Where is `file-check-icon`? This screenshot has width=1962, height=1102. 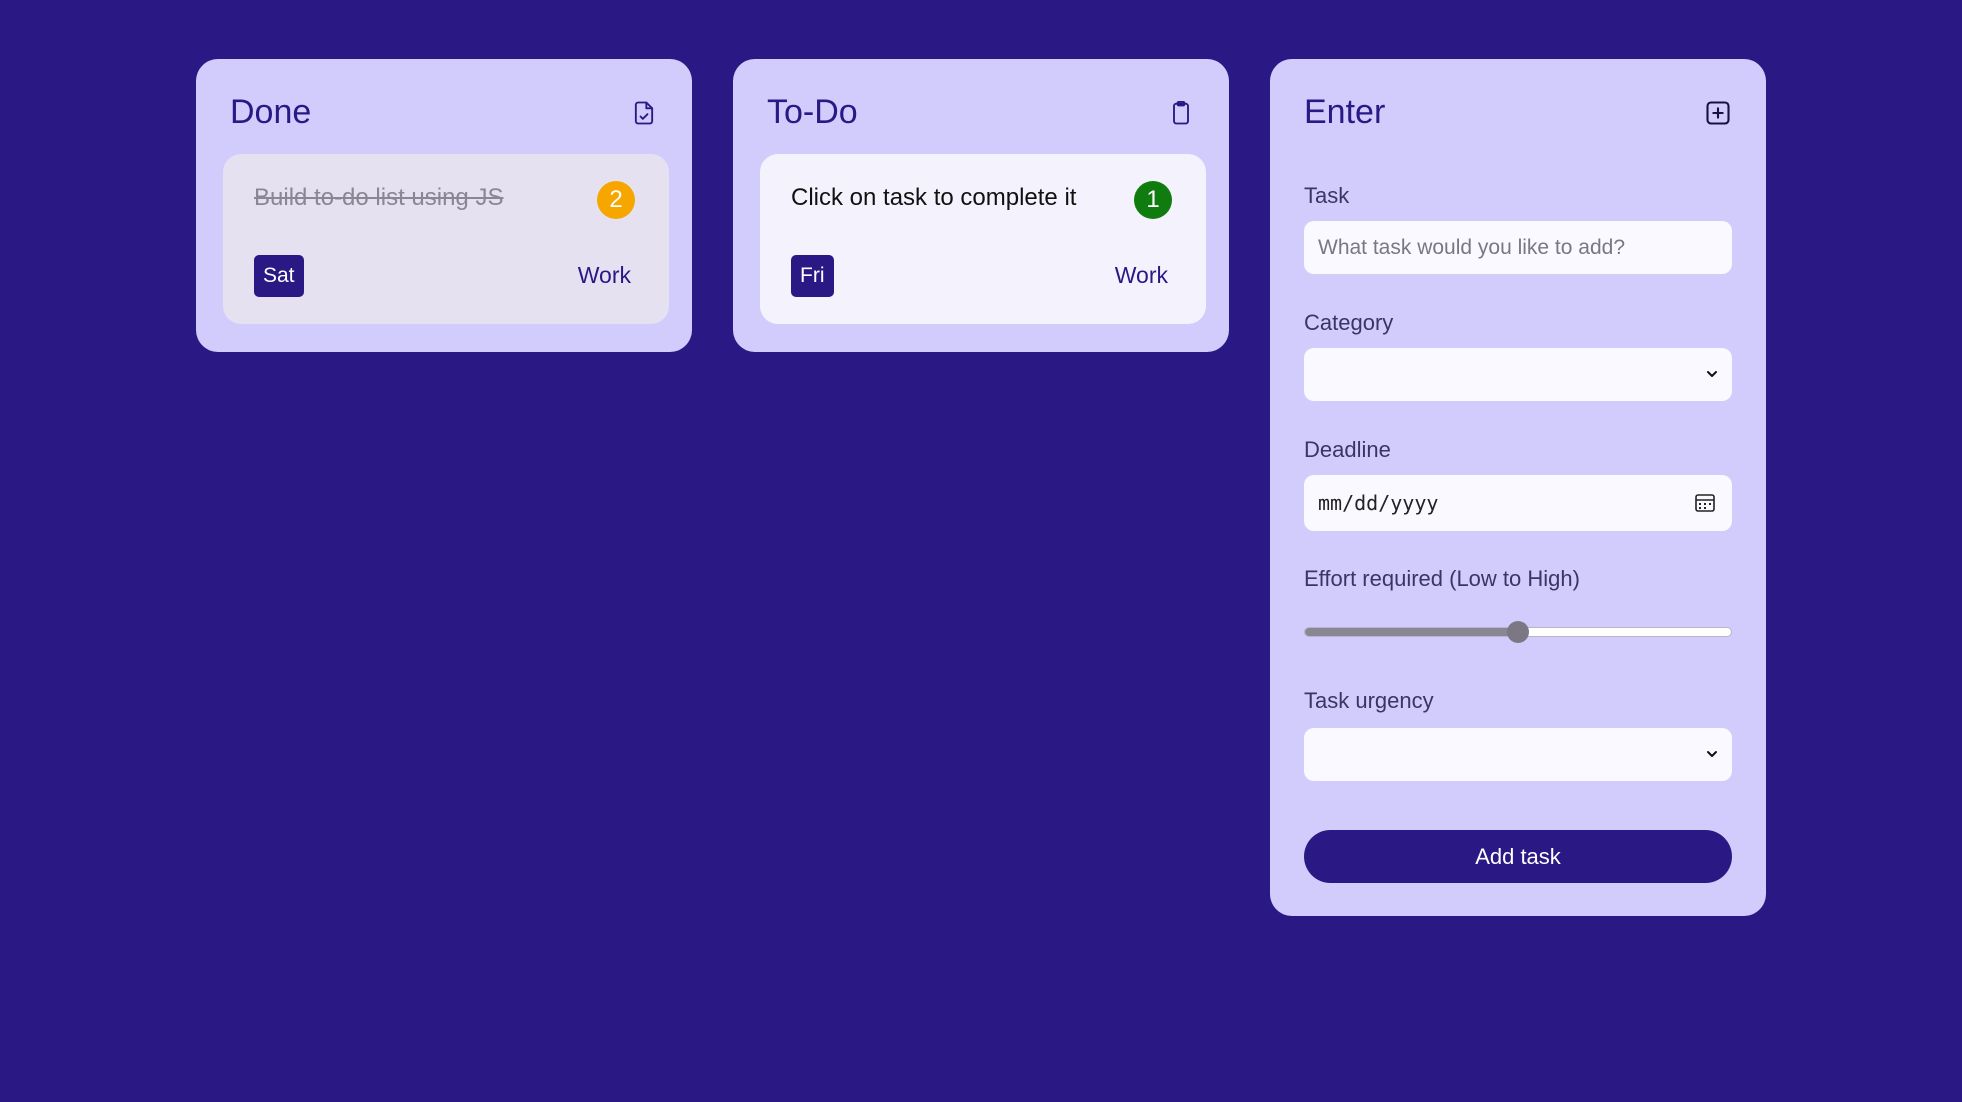 file-check-icon is located at coordinates (644, 113).